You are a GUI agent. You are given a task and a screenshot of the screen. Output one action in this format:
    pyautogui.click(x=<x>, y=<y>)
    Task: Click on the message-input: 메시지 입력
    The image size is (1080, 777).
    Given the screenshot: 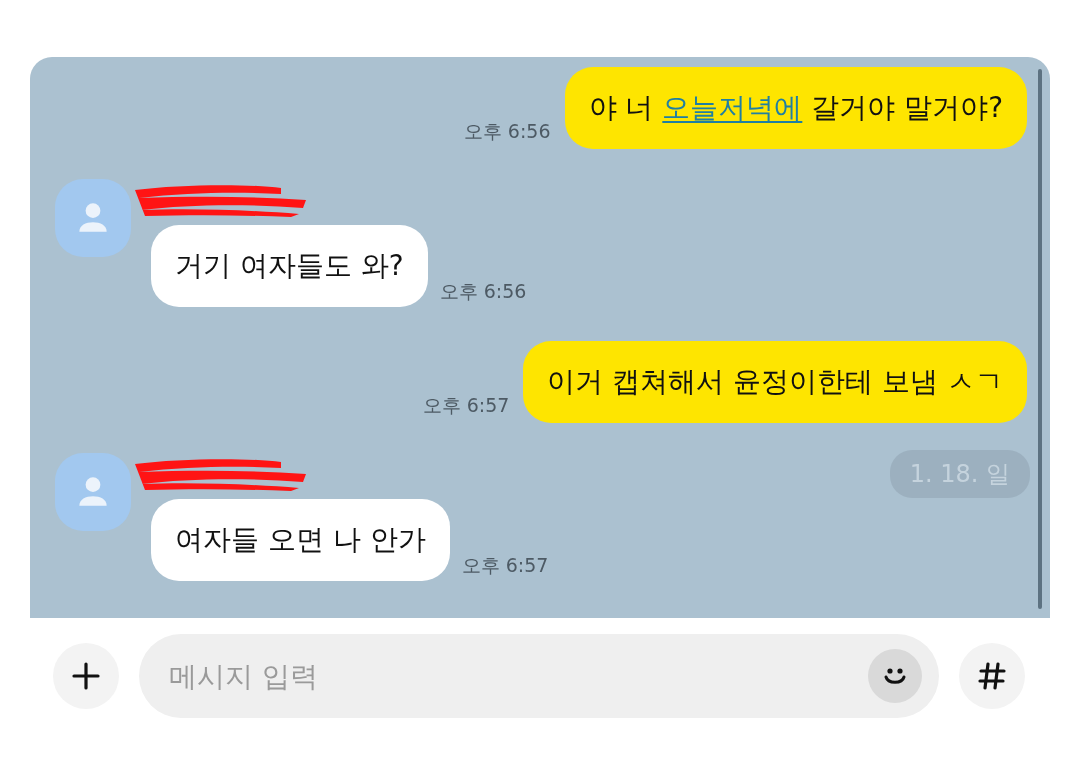 What is the action you would take?
    pyautogui.click(x=517, y=676)
    